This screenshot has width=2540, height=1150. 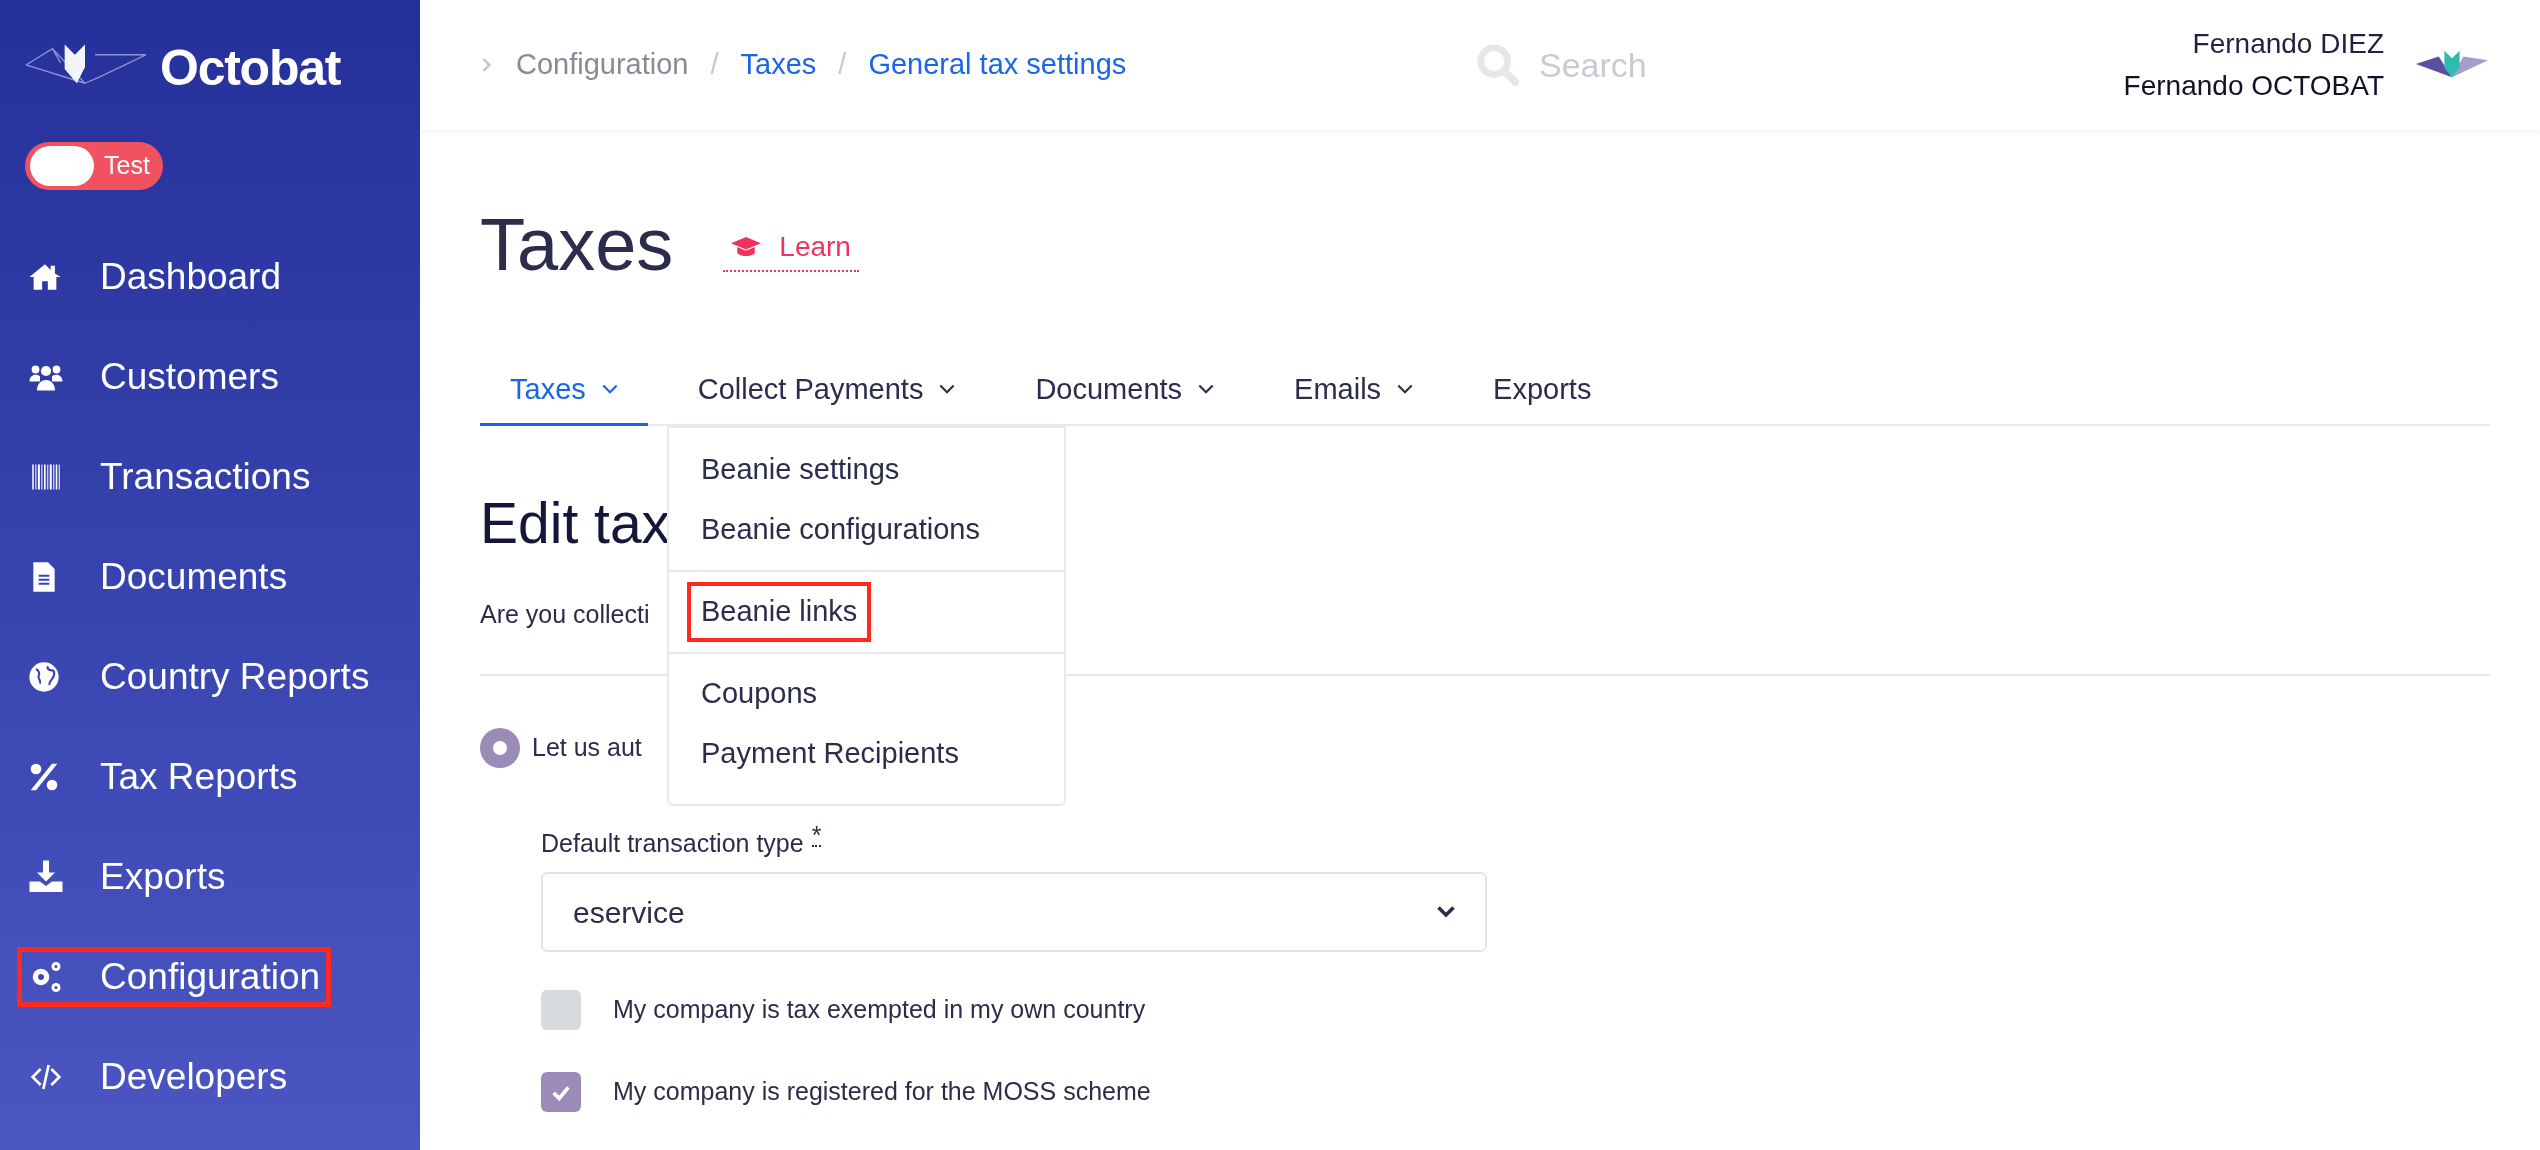 I want to click on field-label: Default transaction type, so click(x=672, y=843).